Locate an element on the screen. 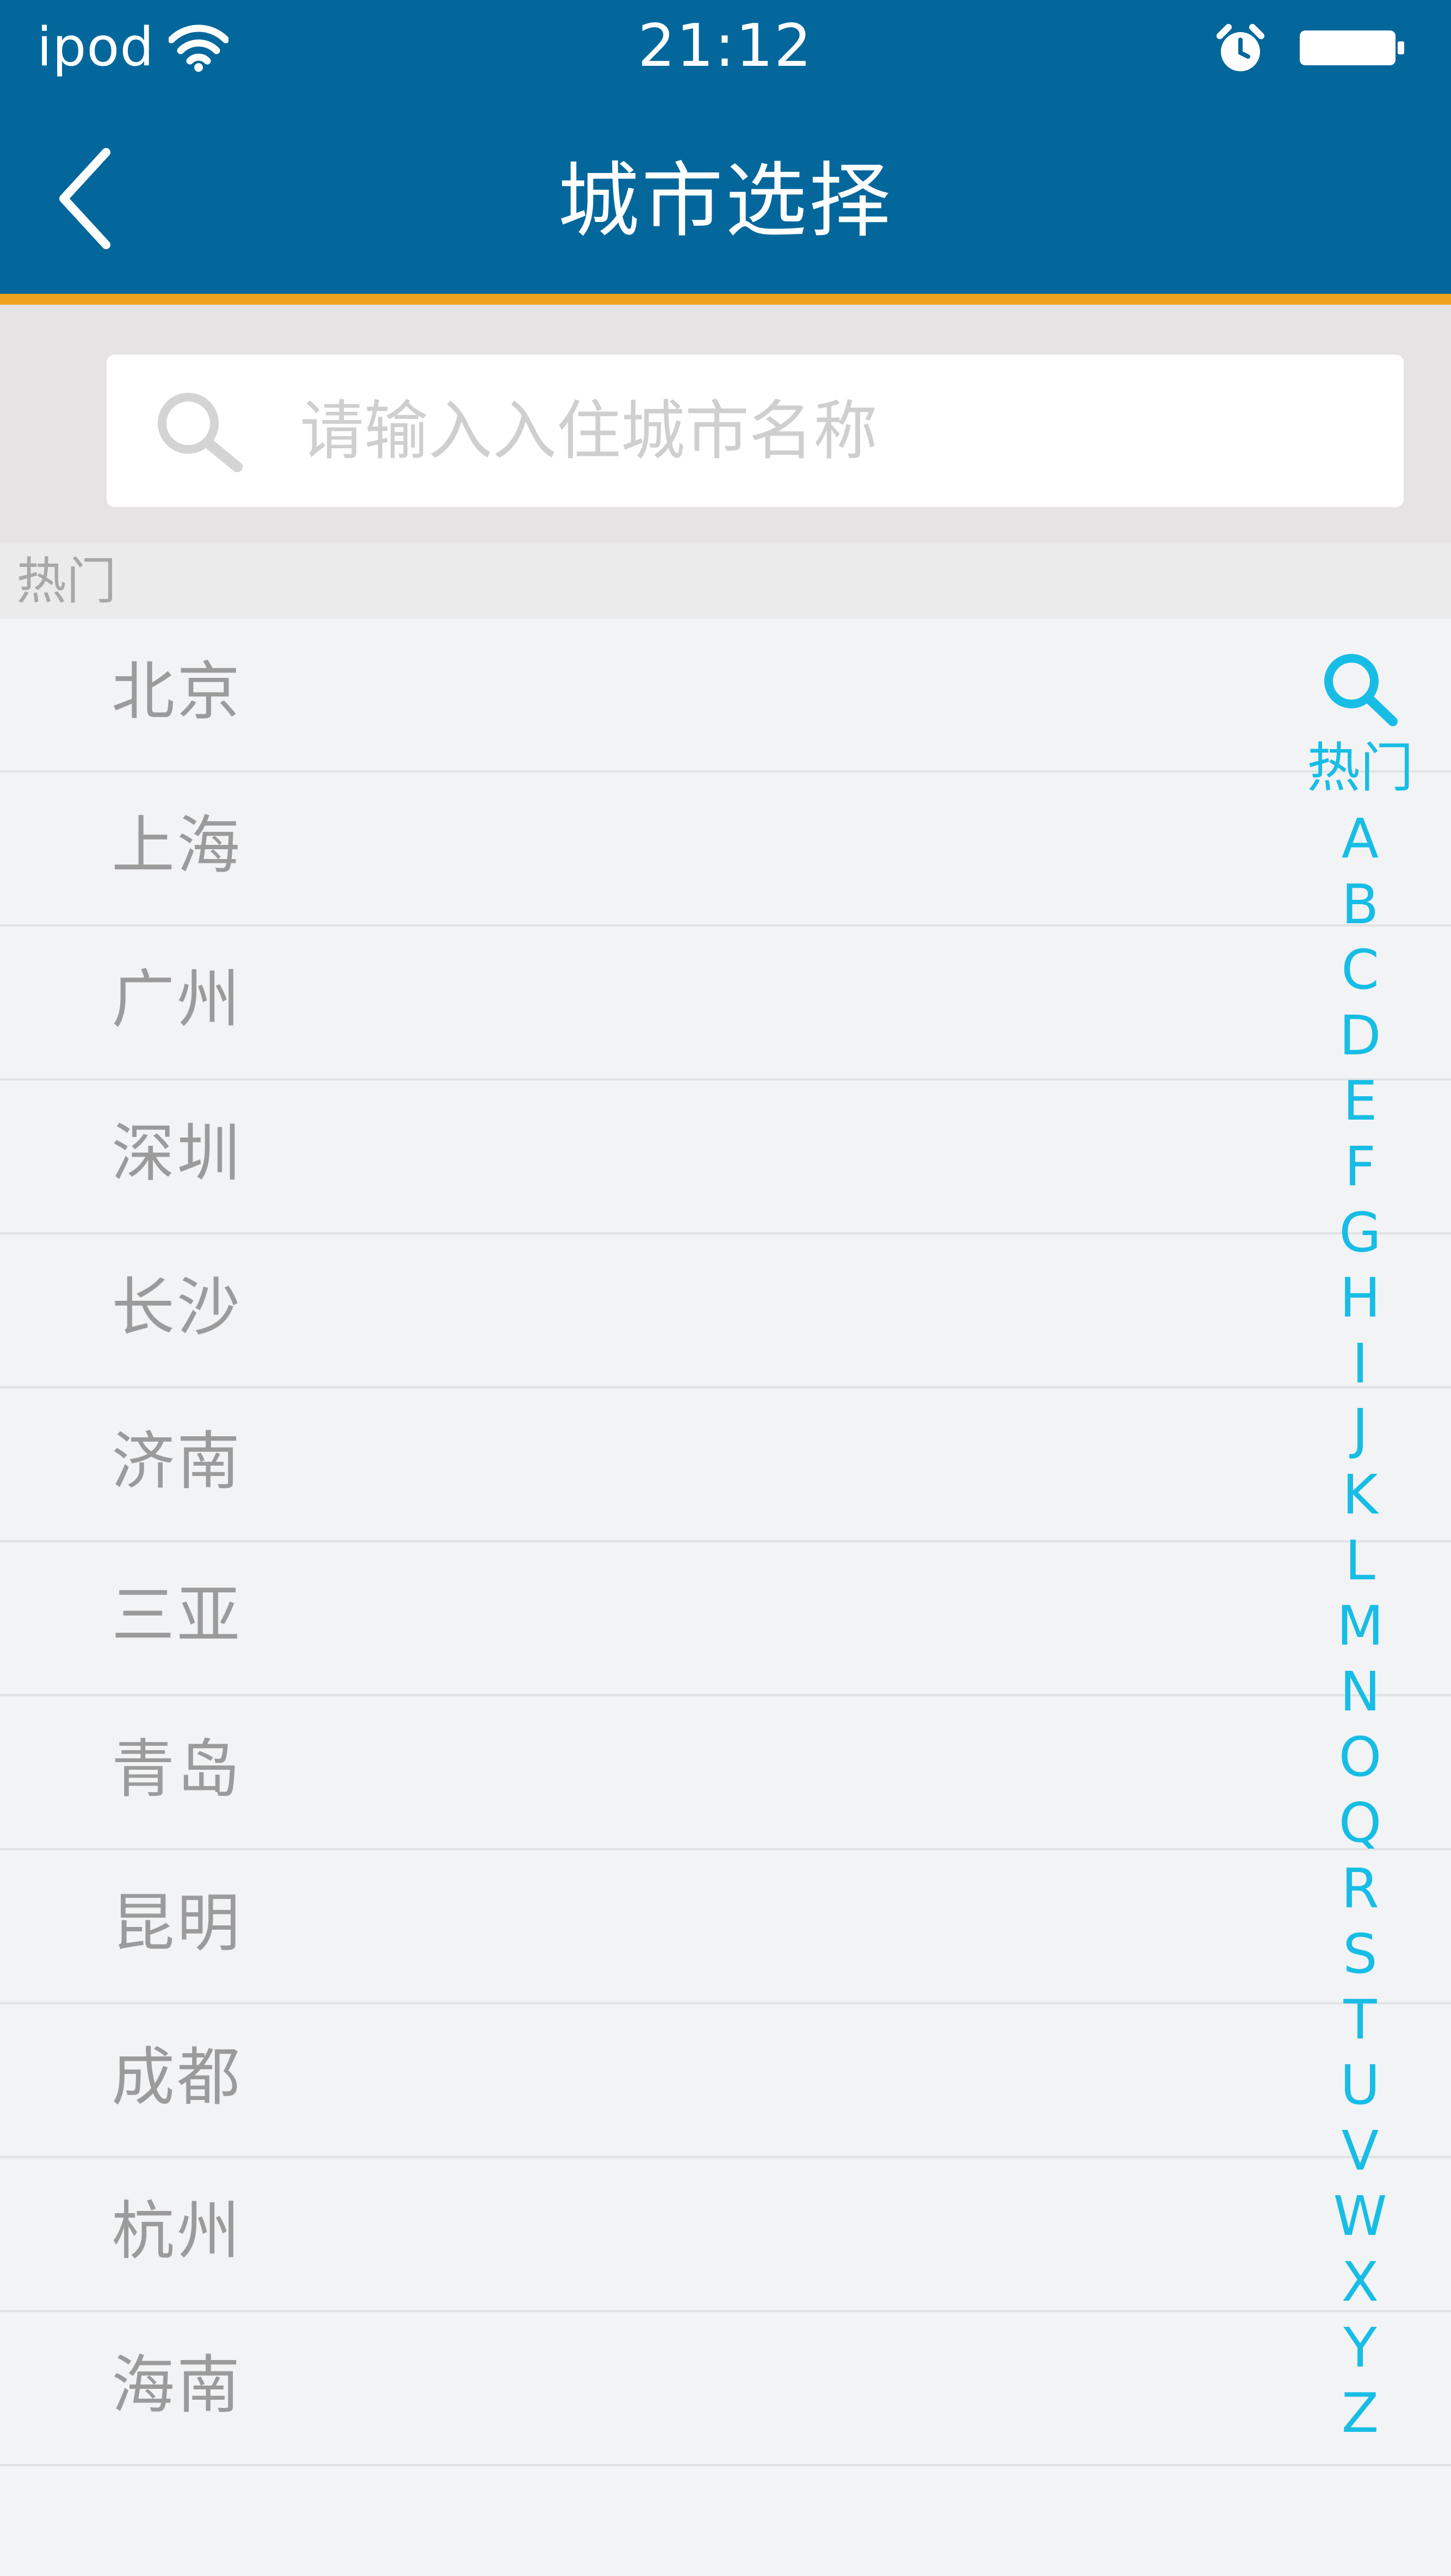 This screenshot has height=2576, width=1451. index-letter: G is located at coordinates (1360, 1233).